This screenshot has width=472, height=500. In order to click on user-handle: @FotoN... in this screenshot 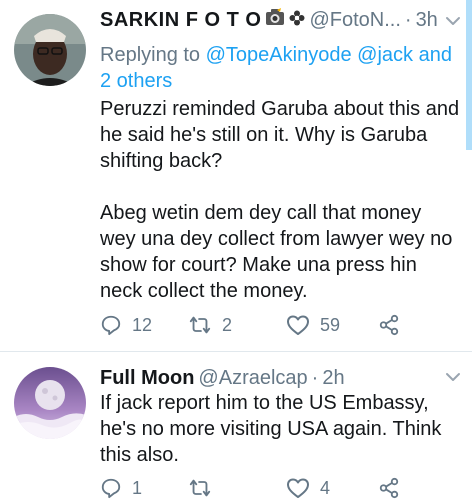, I will do `click(354, 20)`.